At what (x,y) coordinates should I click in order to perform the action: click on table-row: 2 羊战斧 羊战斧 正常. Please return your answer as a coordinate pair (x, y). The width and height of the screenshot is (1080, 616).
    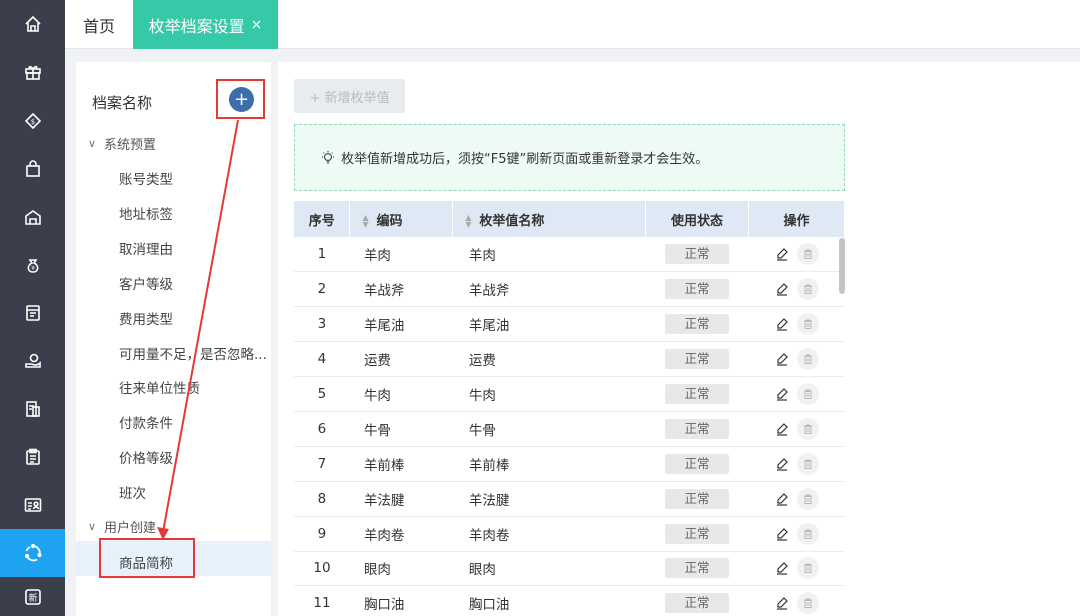
    Looking at the image, I should click on (569, 289).